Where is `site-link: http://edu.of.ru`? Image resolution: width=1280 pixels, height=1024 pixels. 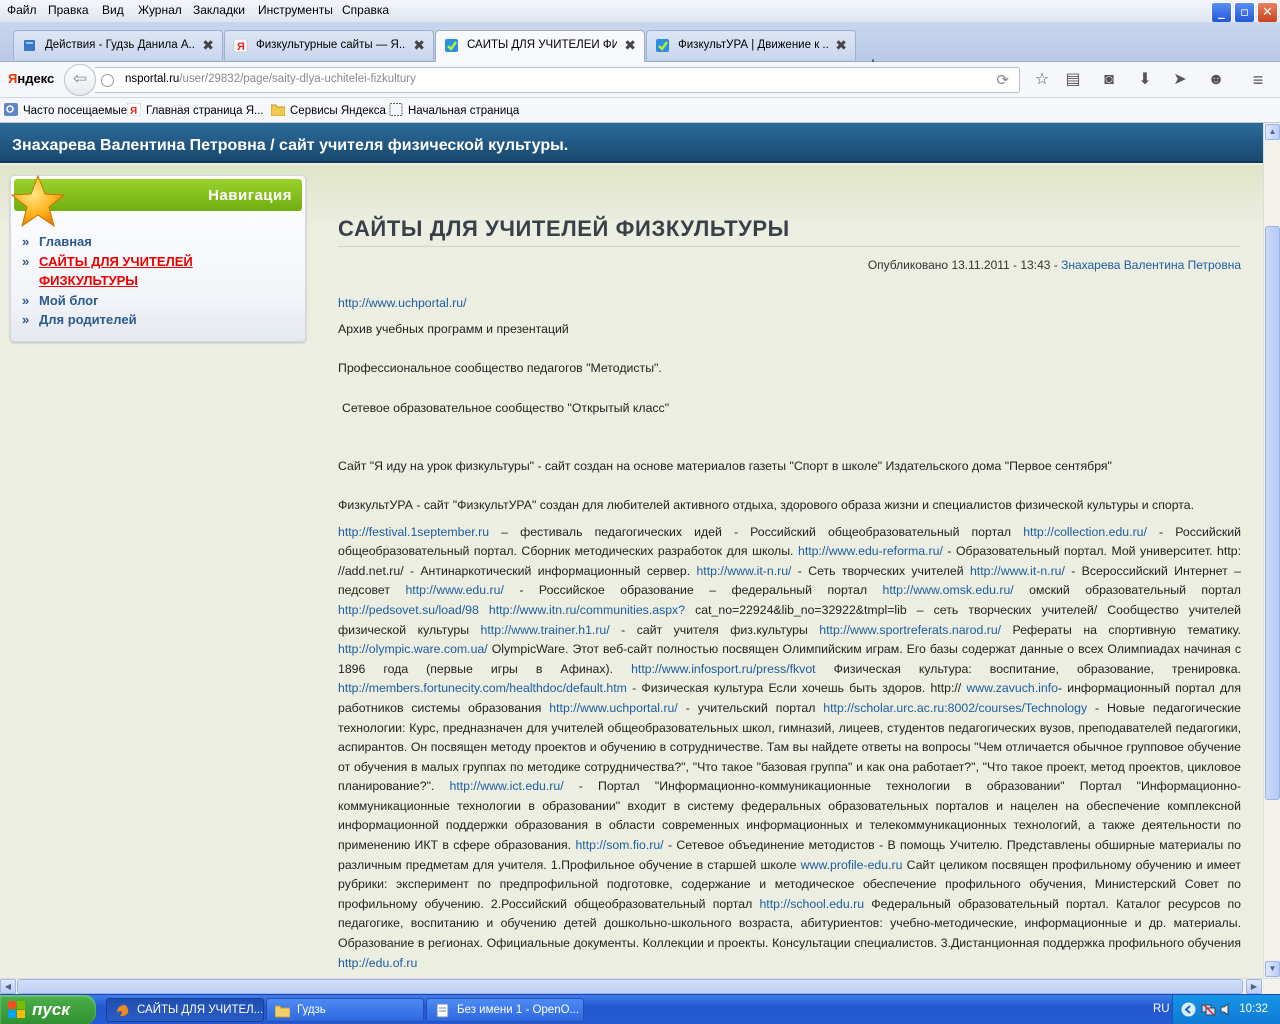
site-link: http://edu.of.ru is located at coordinates (377, 963).